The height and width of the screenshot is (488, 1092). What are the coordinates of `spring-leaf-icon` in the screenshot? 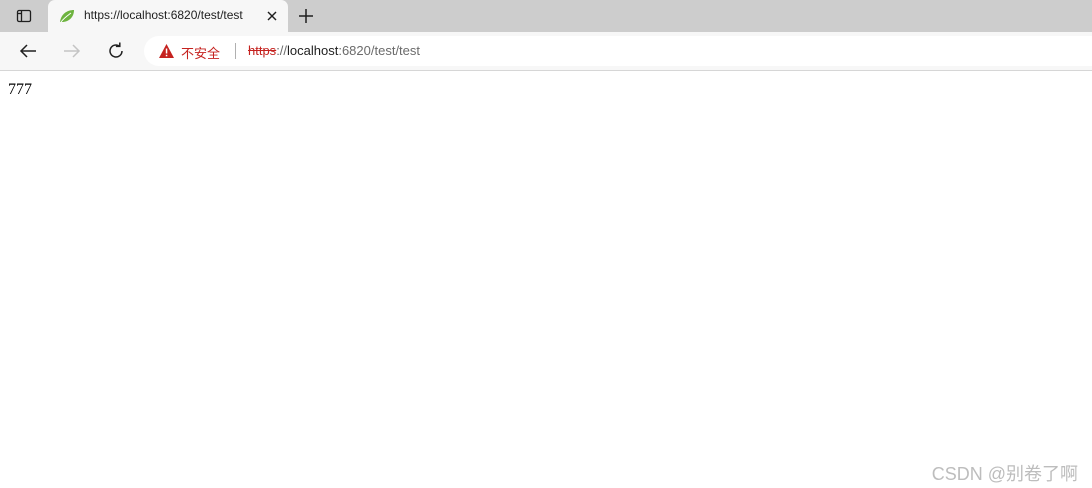 It's located at (67, 16).